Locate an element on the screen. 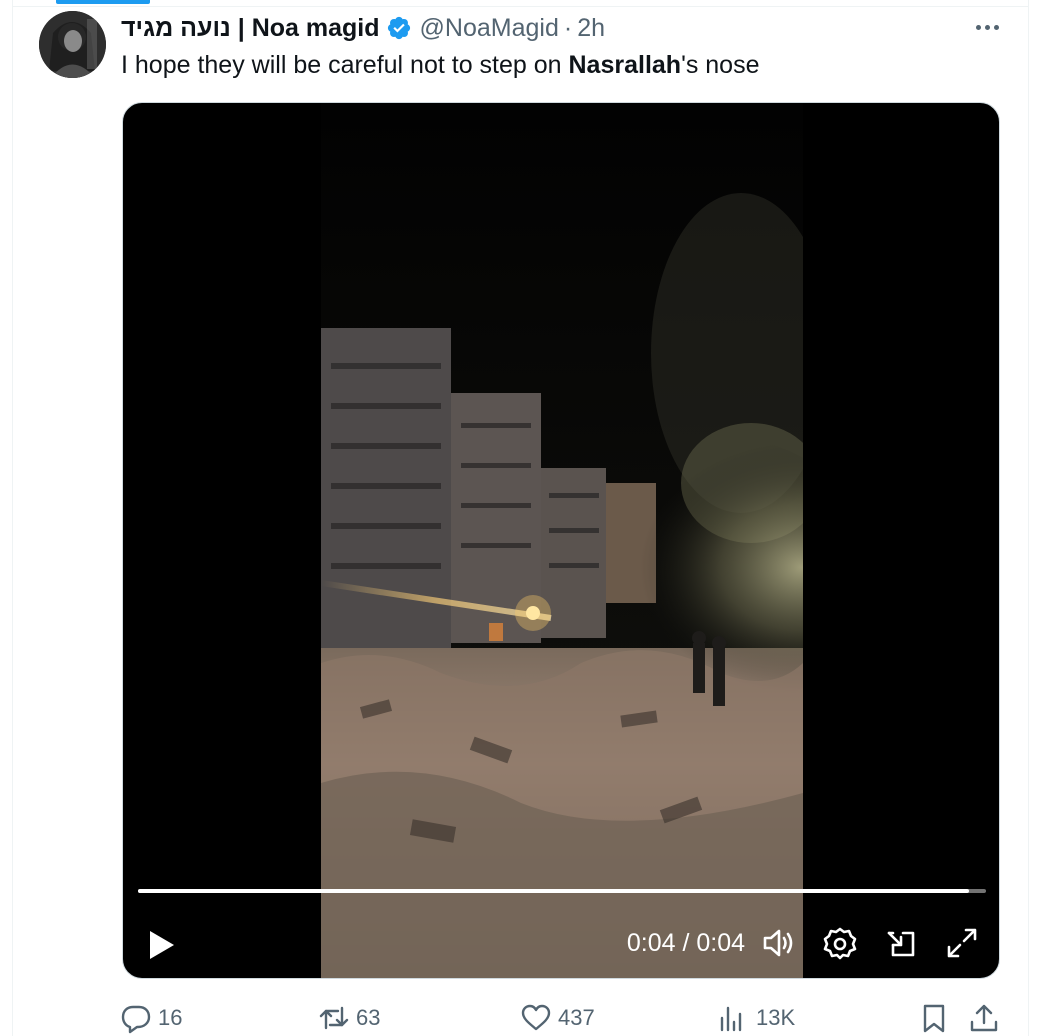 The height and width of the screenshot is (1036, 1054). tweet-header: נועה מגיד | Noa magid @NoaMagid · 2h is located at coordinates (363, 28).